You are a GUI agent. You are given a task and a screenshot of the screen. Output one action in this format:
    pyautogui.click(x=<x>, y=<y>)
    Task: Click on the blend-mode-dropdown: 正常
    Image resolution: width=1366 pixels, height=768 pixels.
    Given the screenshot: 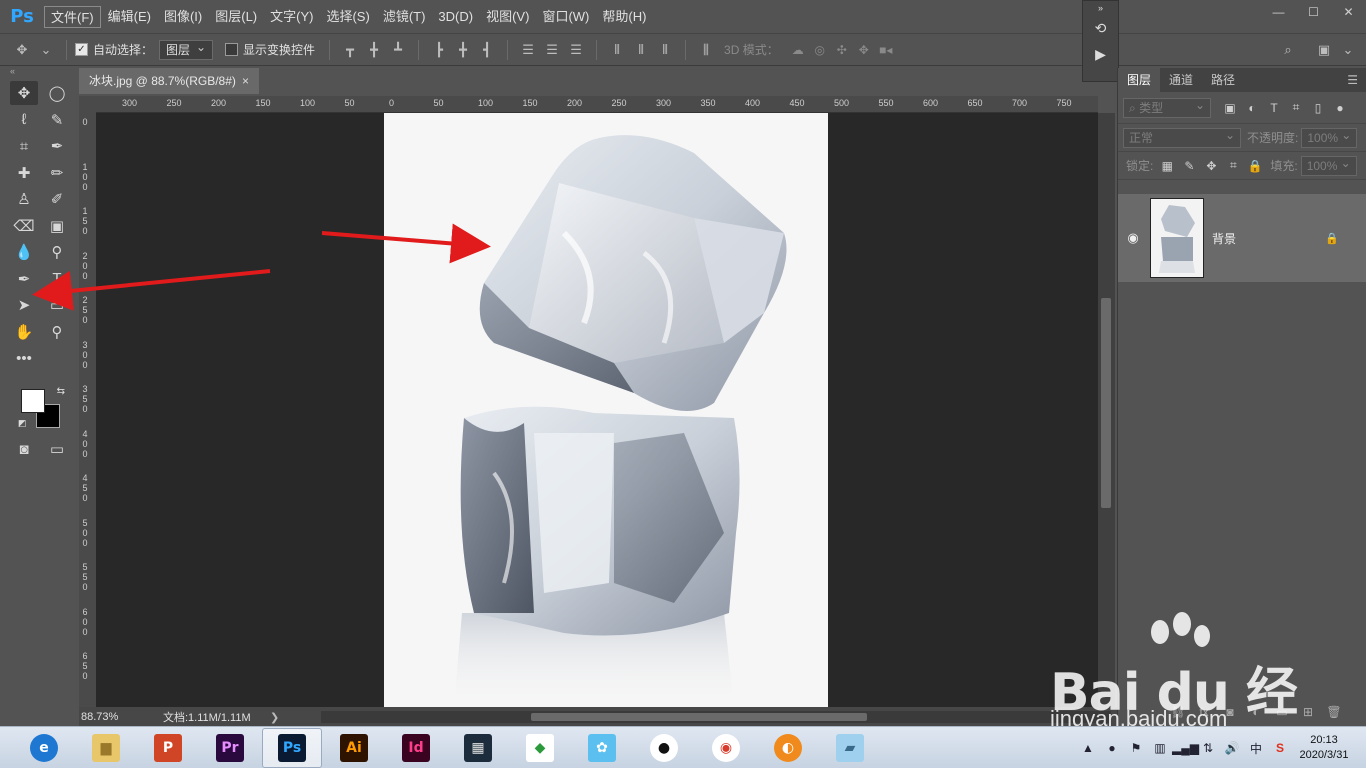 What is the action you would take?
    pyautogui.click(x=1182, y=137)
    